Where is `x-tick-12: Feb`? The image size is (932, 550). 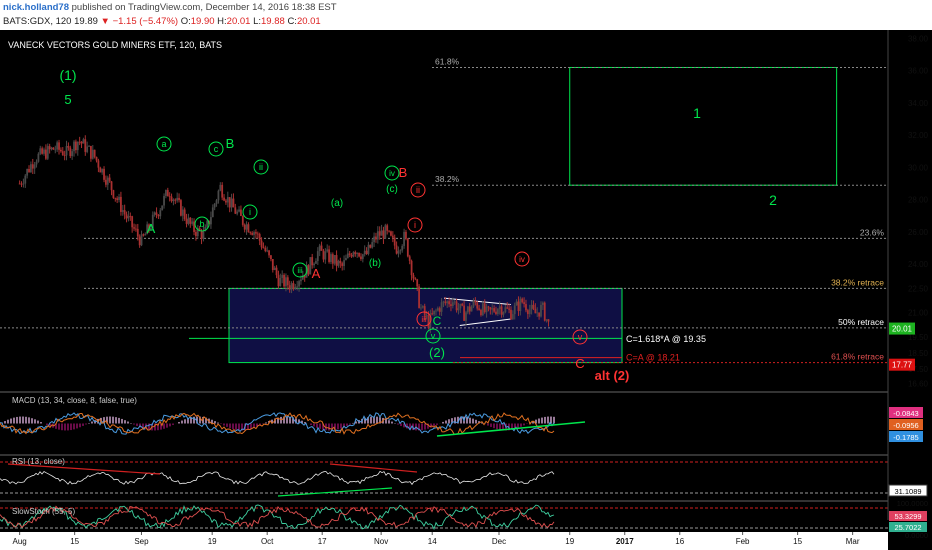
x-tick-12: Feb is located at coordinates (743, 541).